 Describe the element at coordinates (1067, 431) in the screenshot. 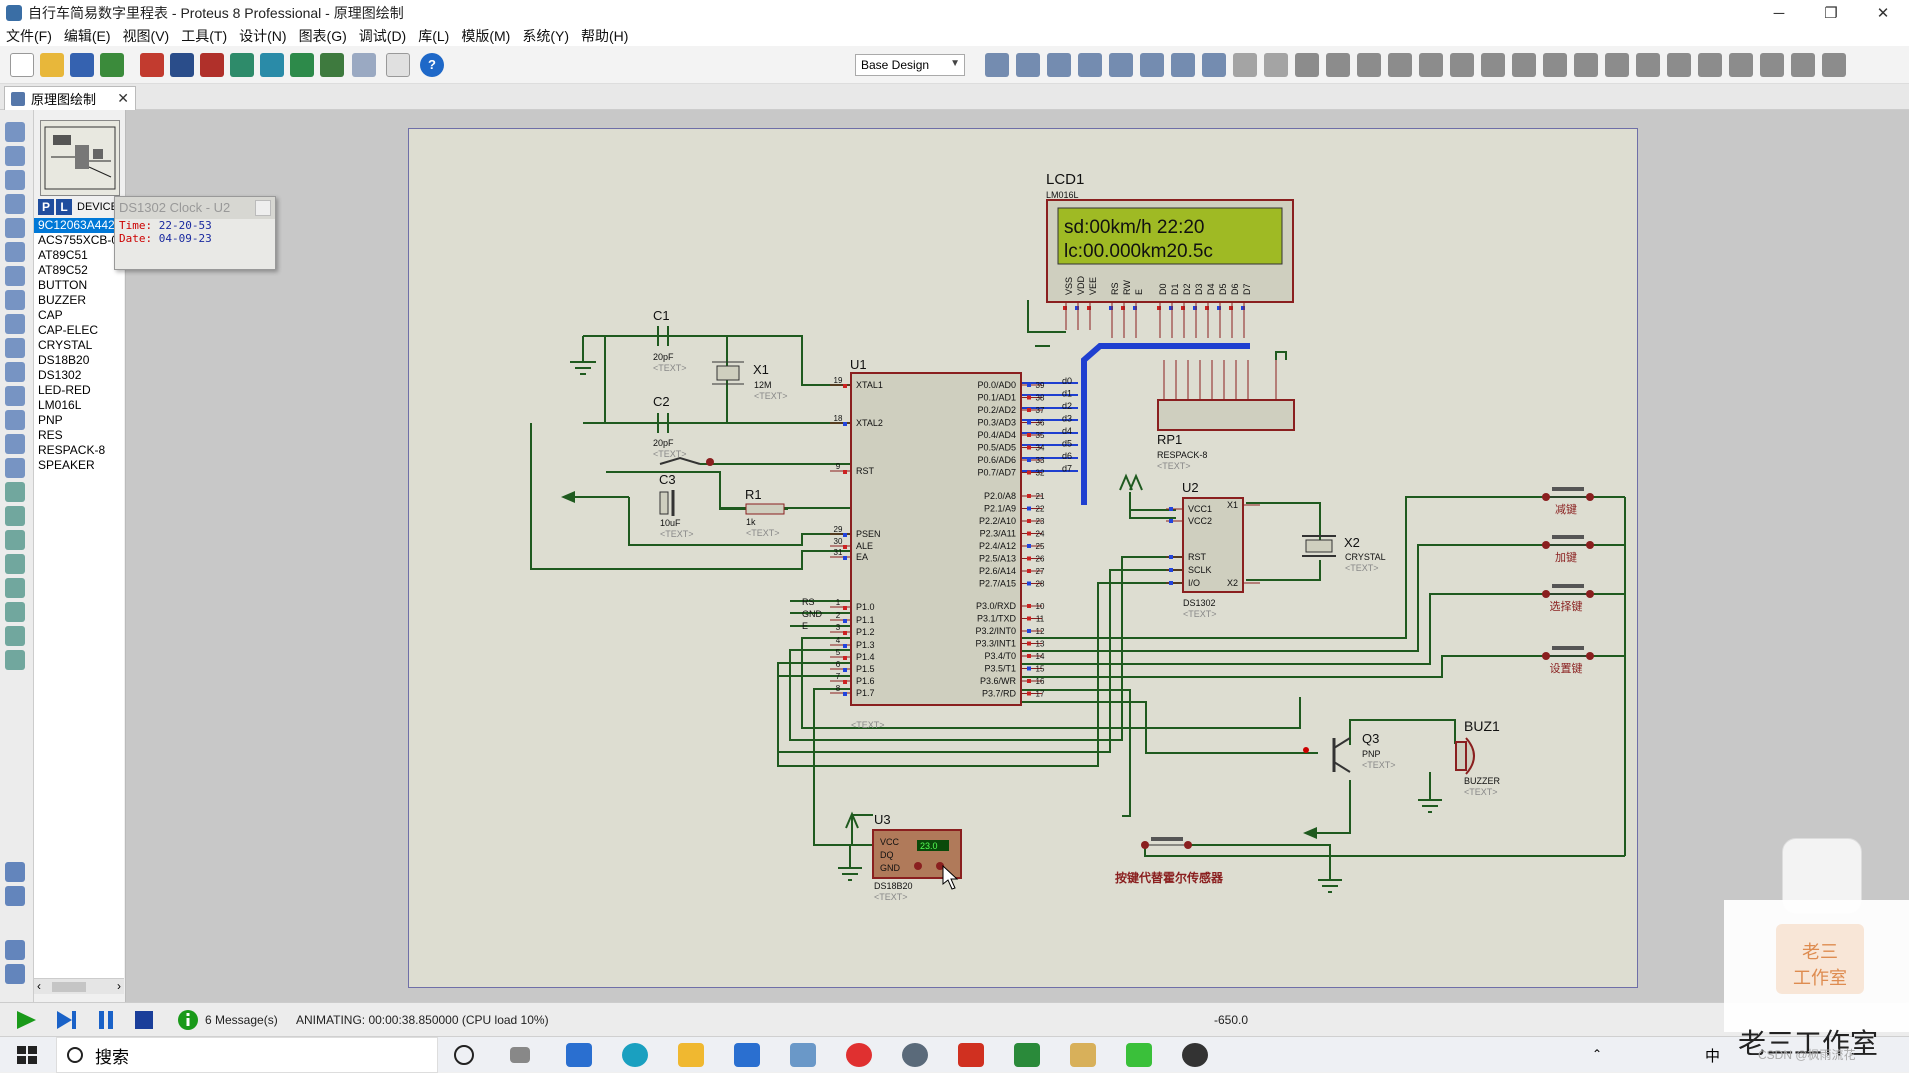

I see `bus-label: d4` at that location.